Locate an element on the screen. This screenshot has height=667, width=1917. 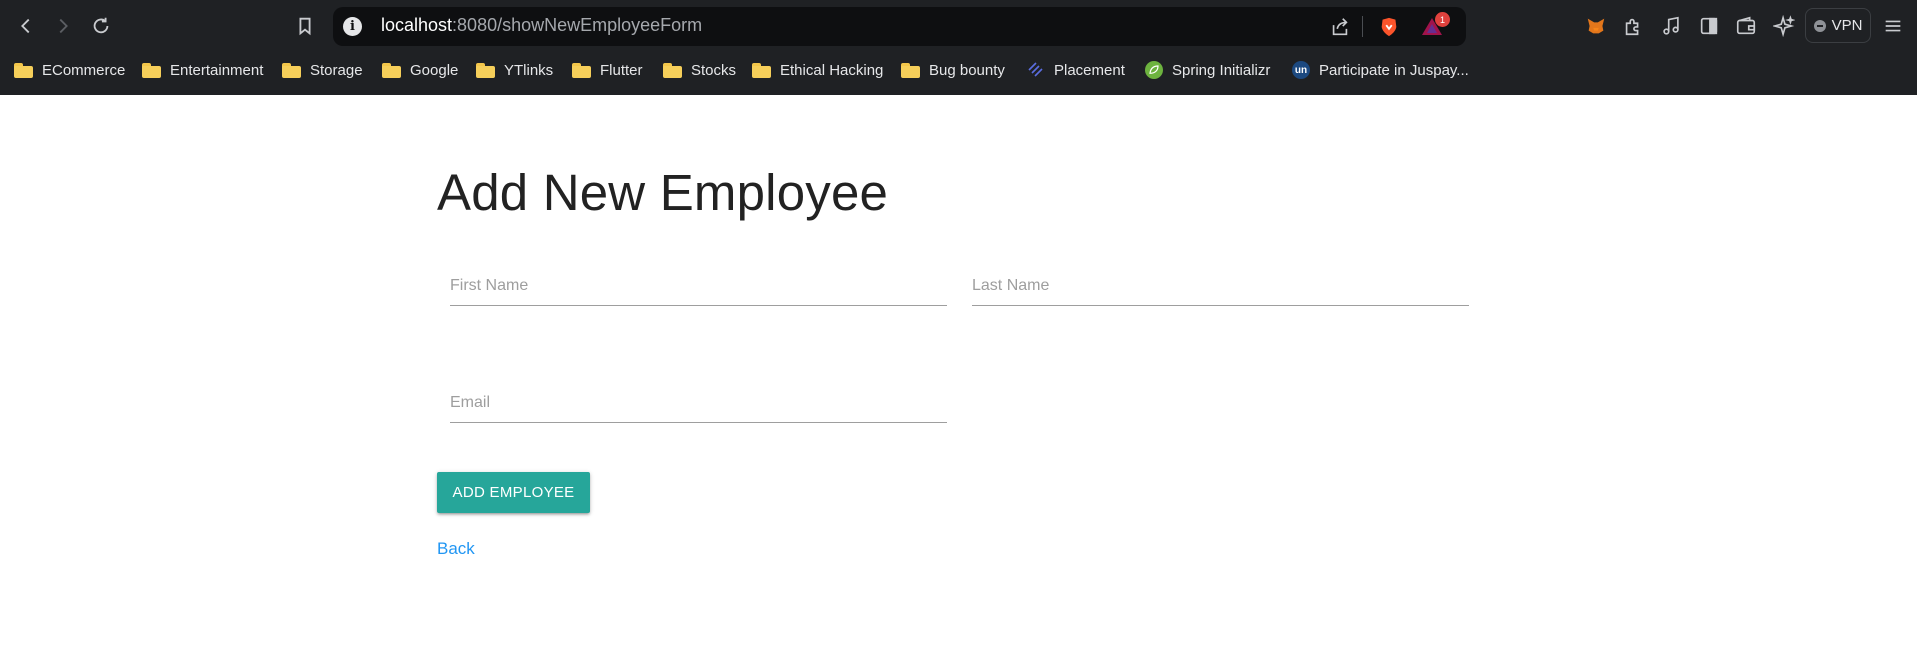
url-divider is located at coordinates (1362, 26).